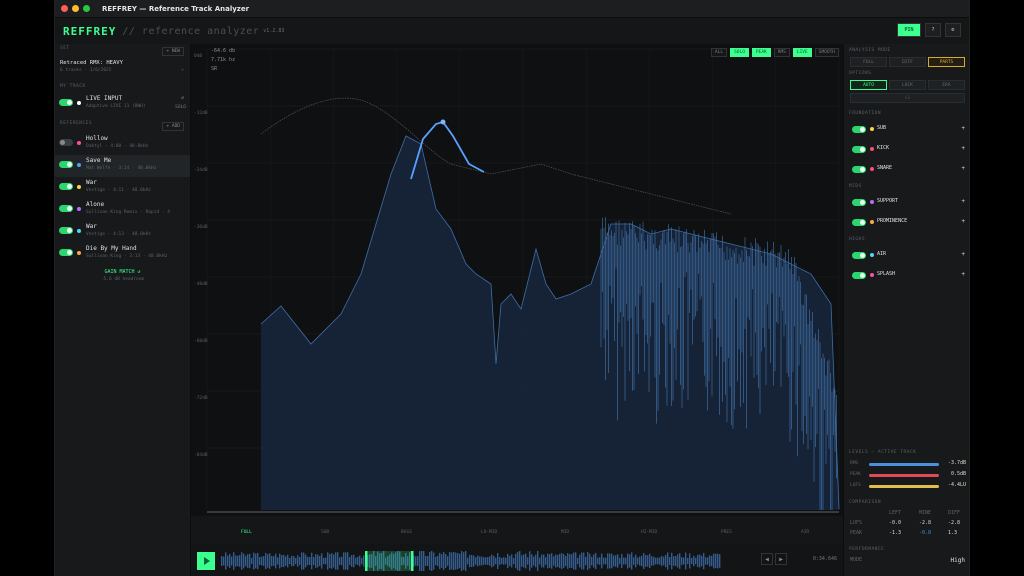 This screenshot has height=576, width=1024. I want to click on band-tab-sub: SUB, so click(325, 532).